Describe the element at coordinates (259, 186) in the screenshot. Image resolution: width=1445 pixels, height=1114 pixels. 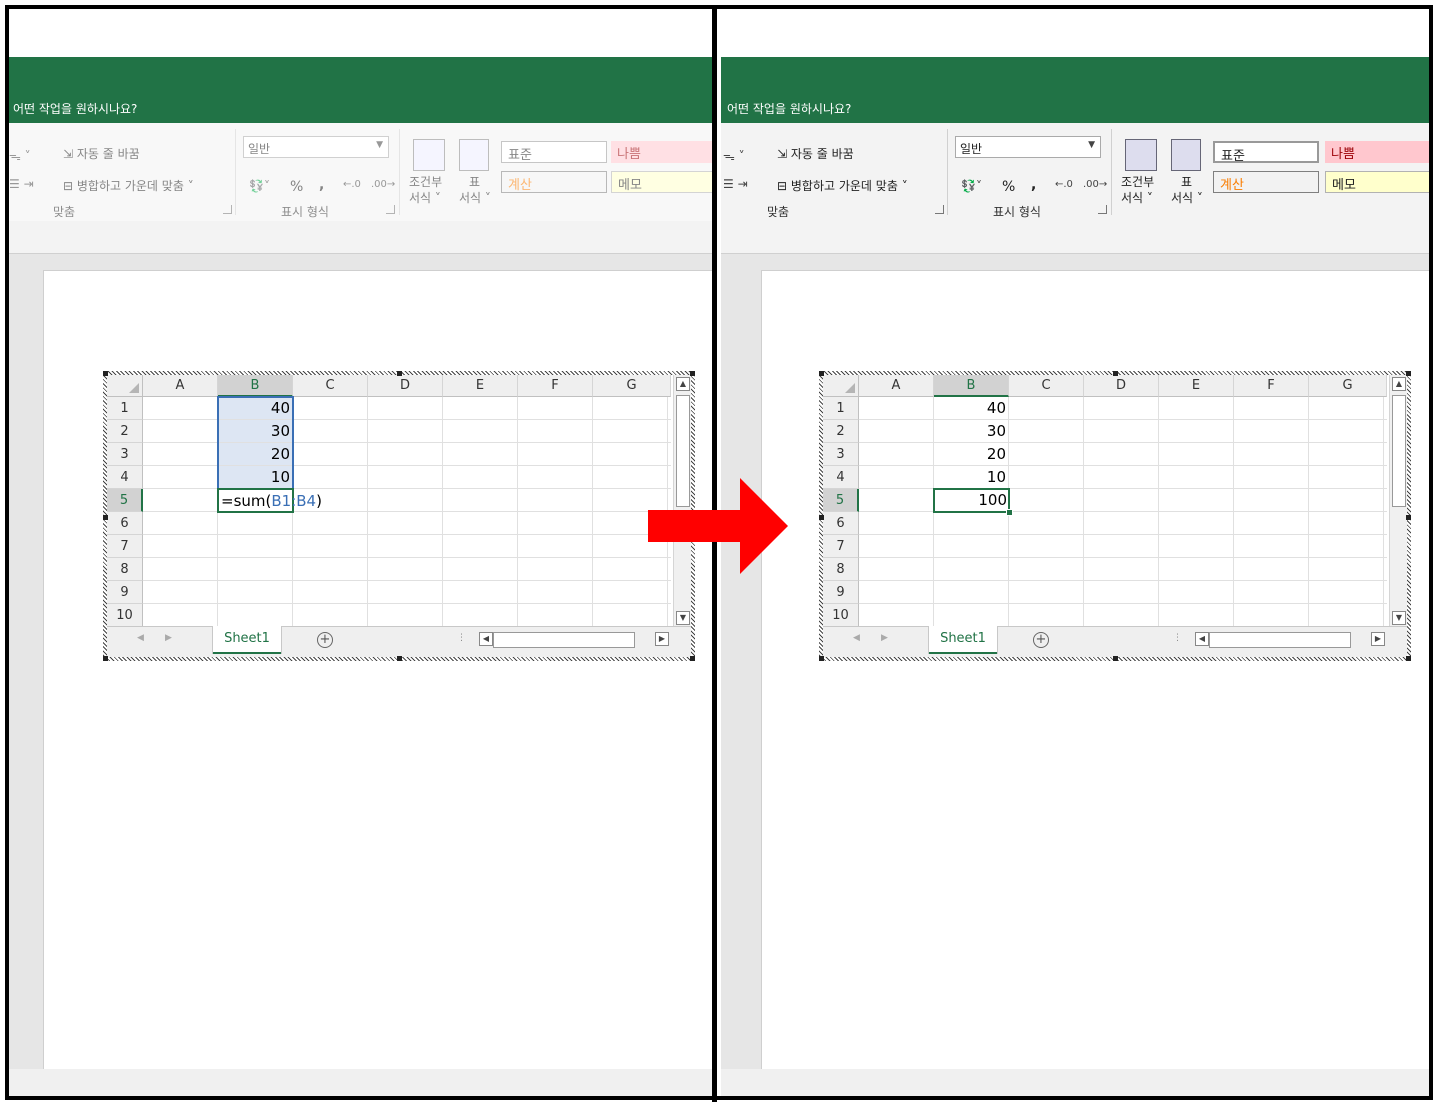
I see `currency-icon: 💱˅` at that location.